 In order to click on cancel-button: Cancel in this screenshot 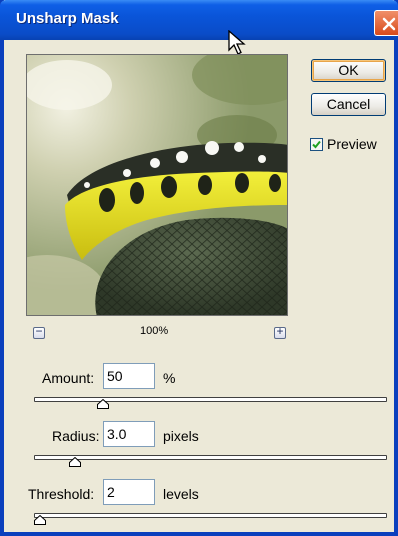, I will do `click(348, 104)`.